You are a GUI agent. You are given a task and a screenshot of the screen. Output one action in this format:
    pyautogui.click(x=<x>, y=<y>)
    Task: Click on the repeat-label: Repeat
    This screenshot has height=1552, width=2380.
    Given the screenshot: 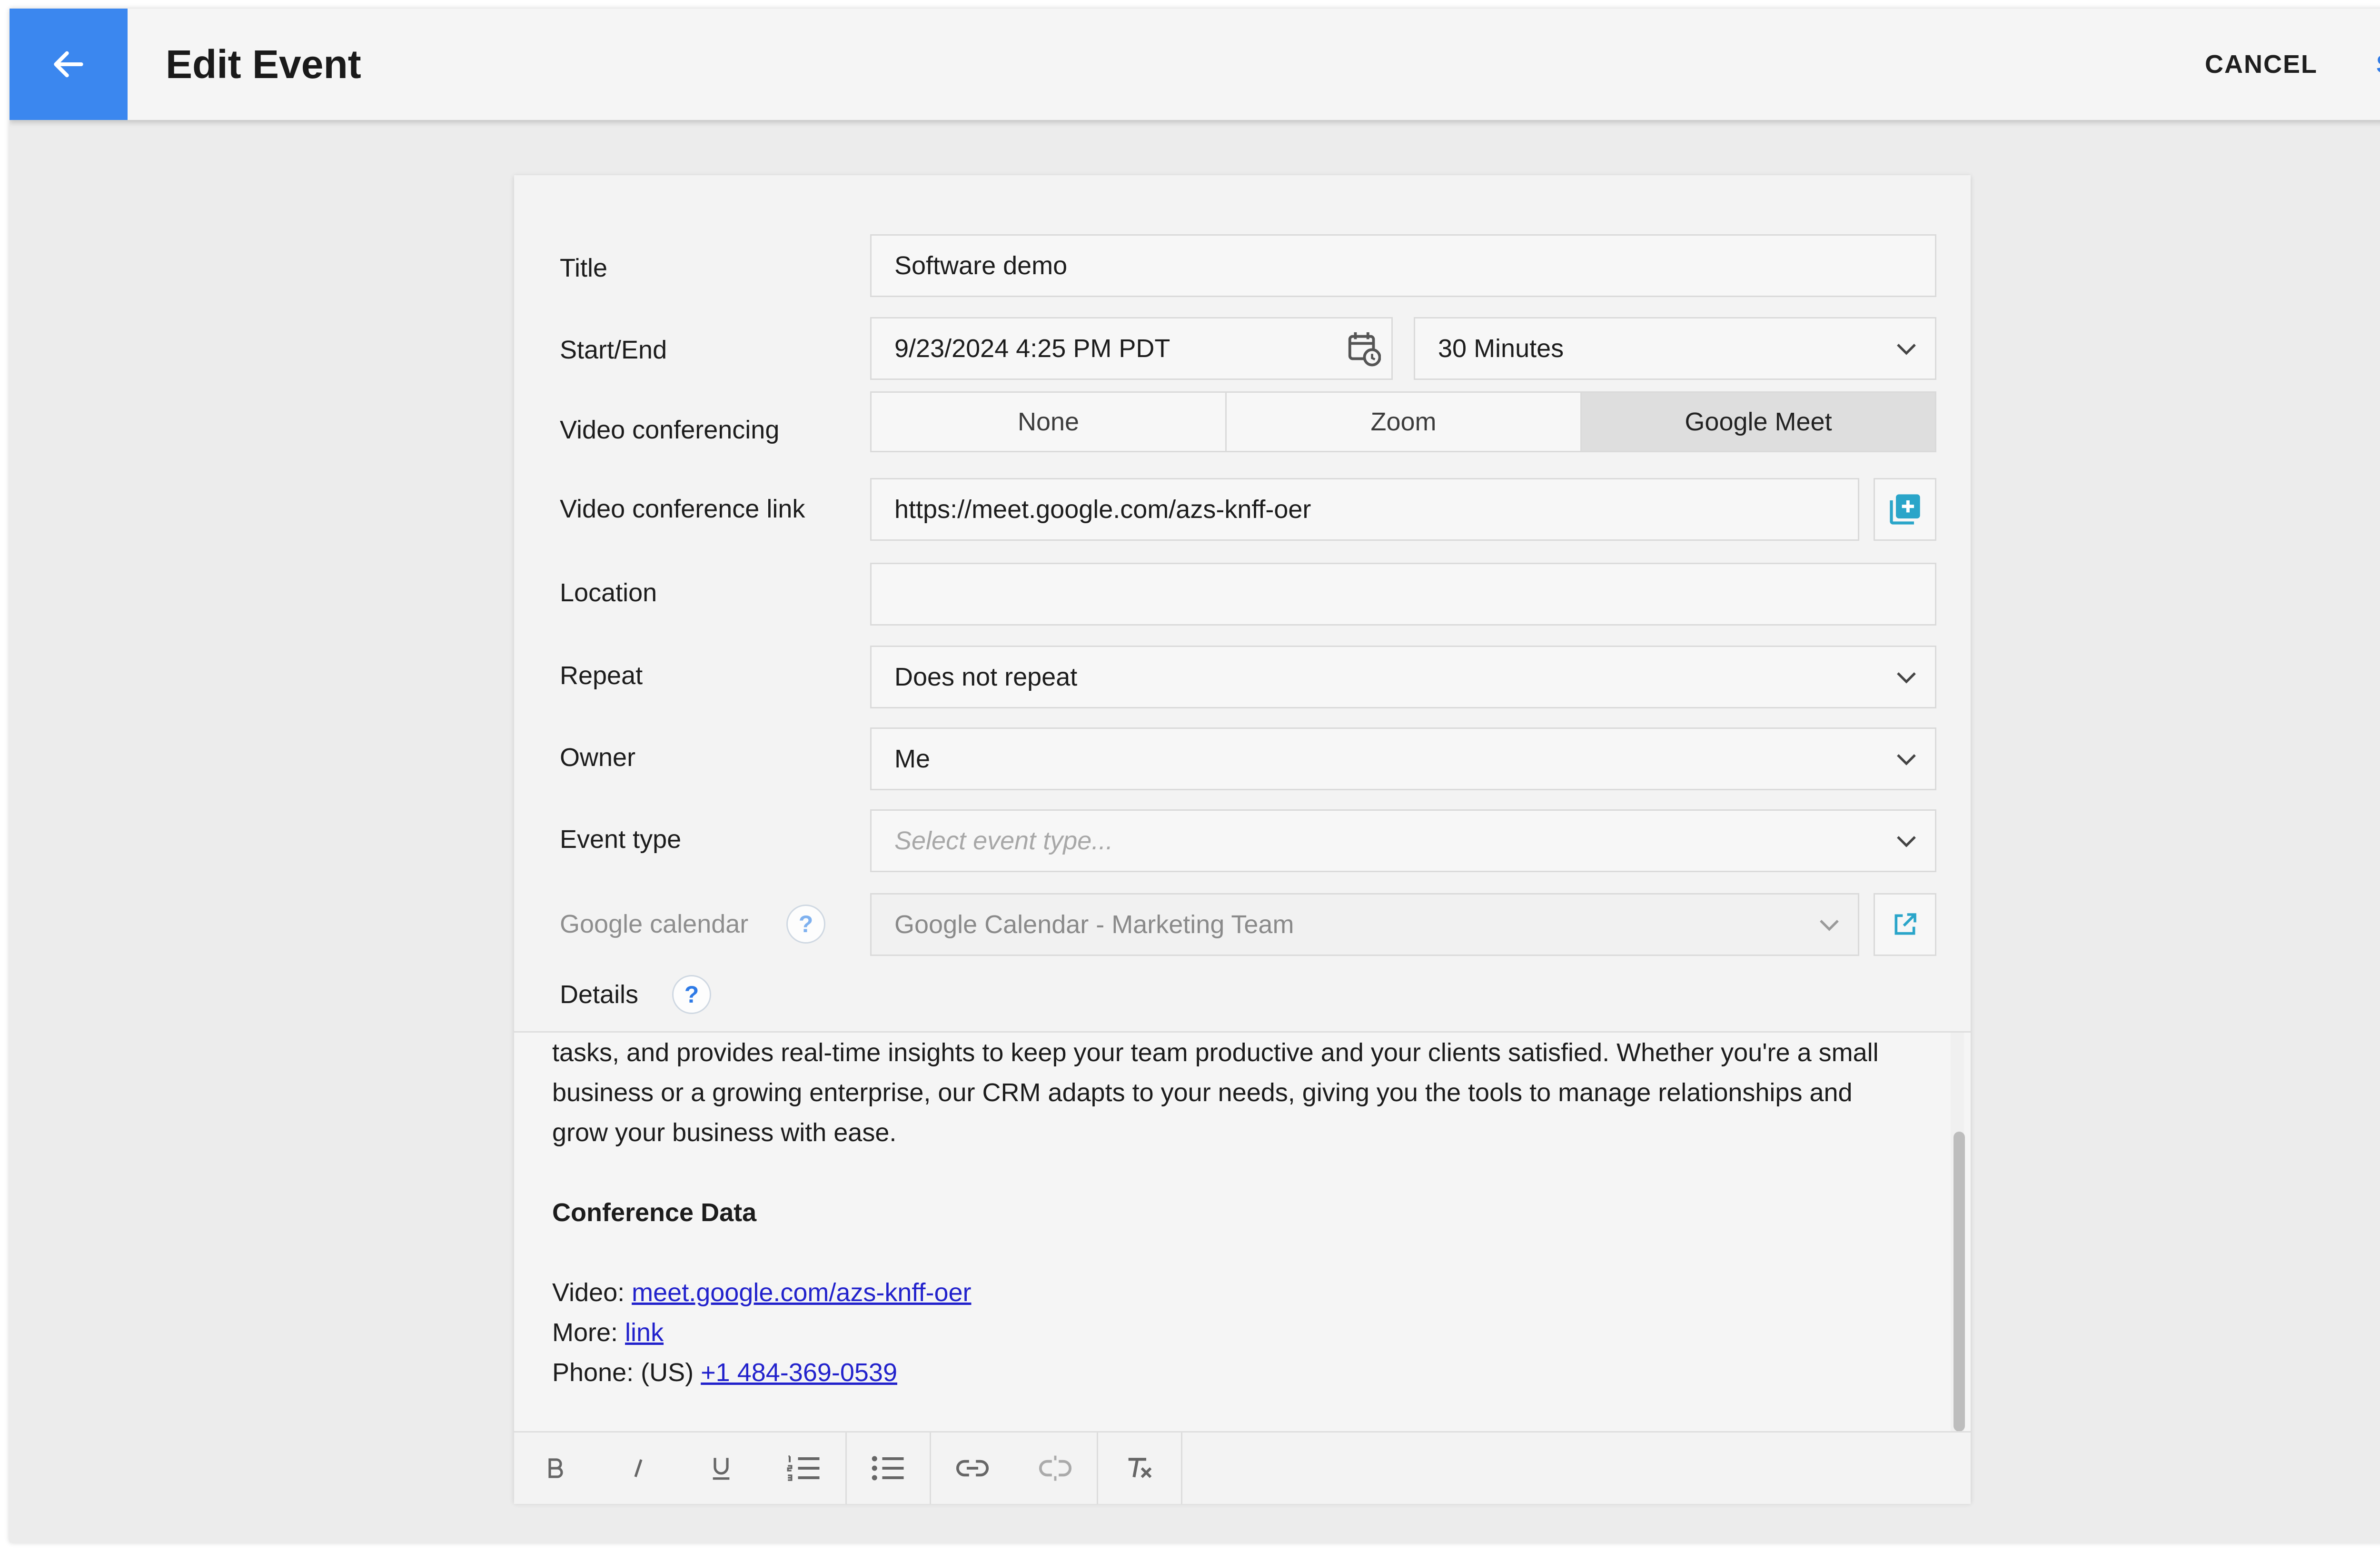 What is the action you would take?
    pyautogui.click(x=601, y=676)
    